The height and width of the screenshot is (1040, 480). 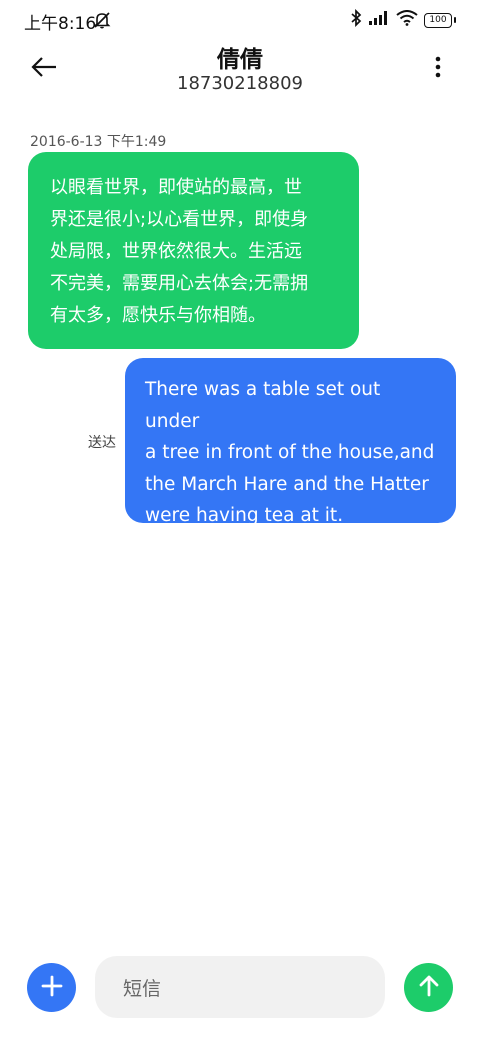 I want to click on message-input-placeholder: 短信, so click(x=142, y=988).